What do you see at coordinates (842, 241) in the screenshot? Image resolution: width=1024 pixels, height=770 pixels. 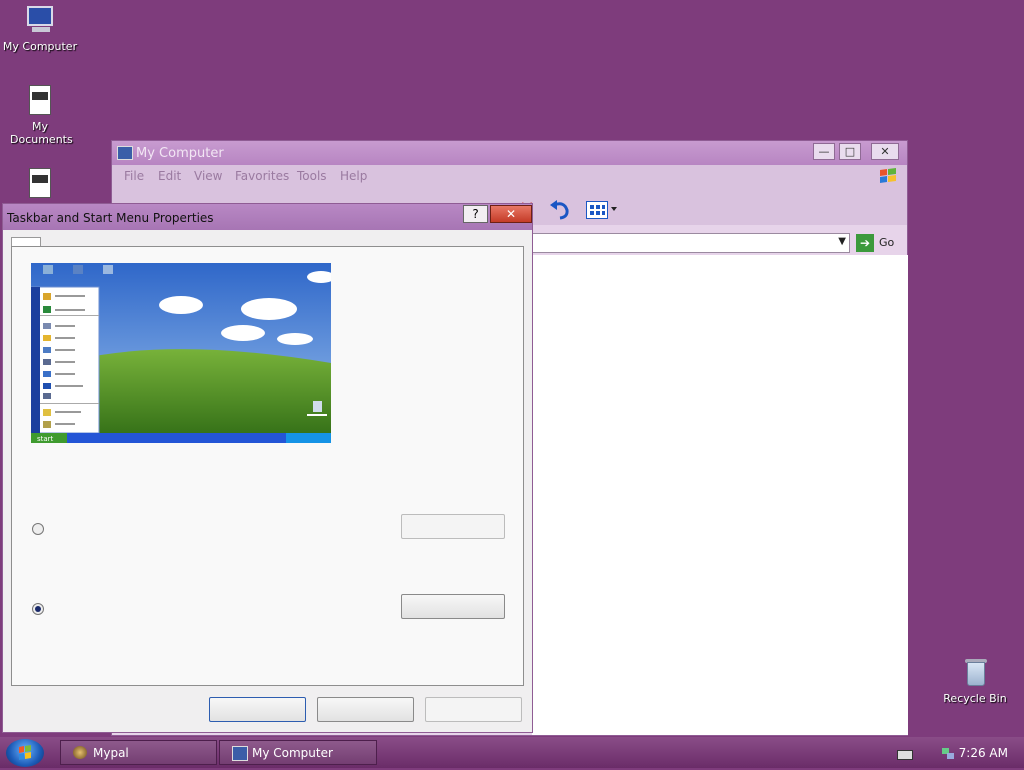 I see `chevron-down-icon: ▼` at bounding box center [842, 241].